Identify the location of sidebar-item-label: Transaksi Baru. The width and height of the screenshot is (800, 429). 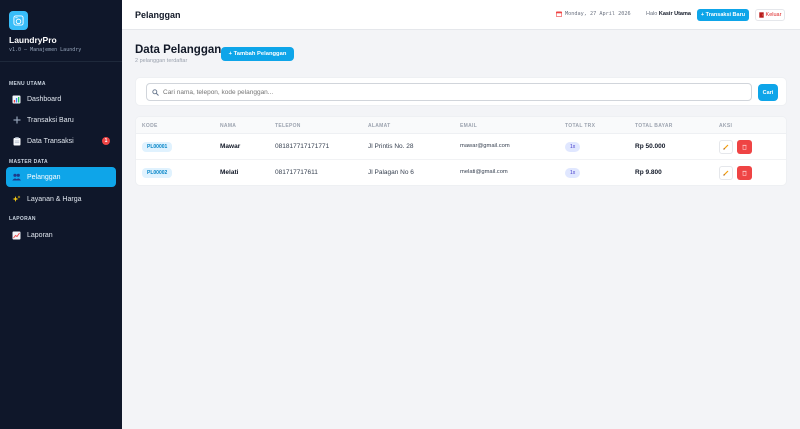
(50, 120).